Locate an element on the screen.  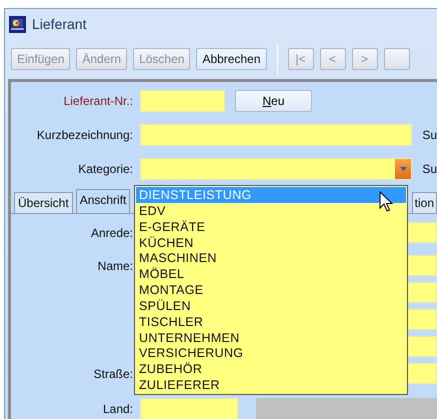
dropdown-option: ZULIEFERER is located at coordinates (271, 385).